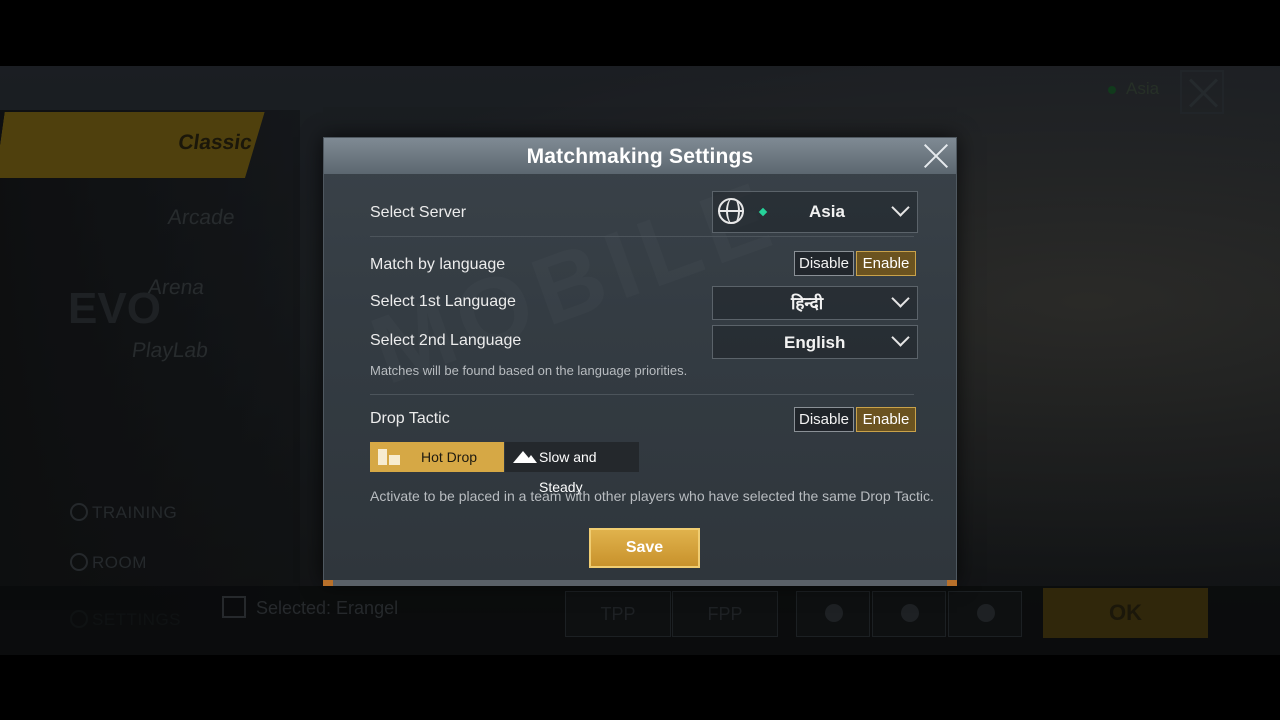 This screenshot has height=720, width=1280. What do you see at coordinates (886, 263) in the screenshot?
I see `match-language-enable-button: Enable` at bounding box center [886, 263].